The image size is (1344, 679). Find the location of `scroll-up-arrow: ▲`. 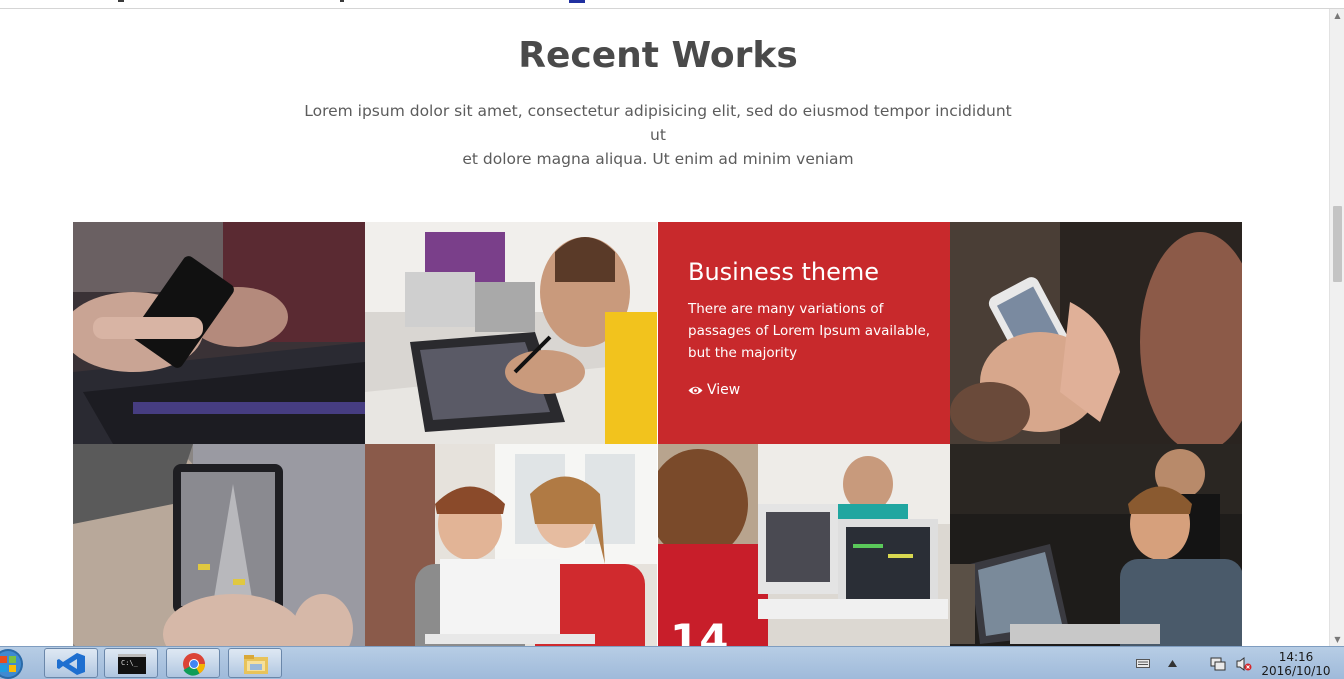

scroll-up-arrow: ▲ is located at coordinates (1337, 15).